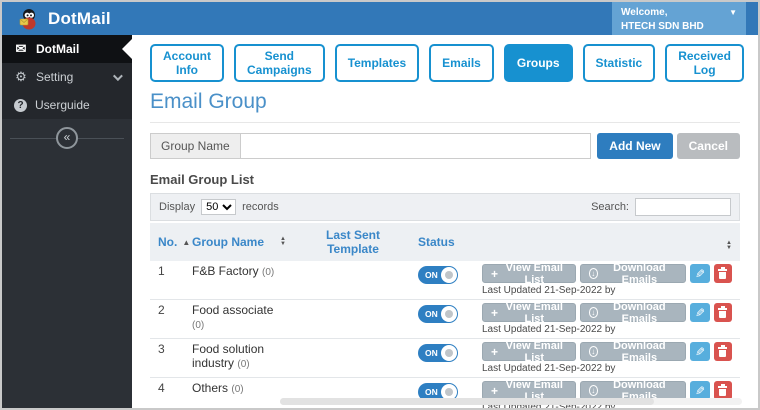  Describe the element at coordinates (210, 388) in the screenshot. I see `group-name: Others` at that location.